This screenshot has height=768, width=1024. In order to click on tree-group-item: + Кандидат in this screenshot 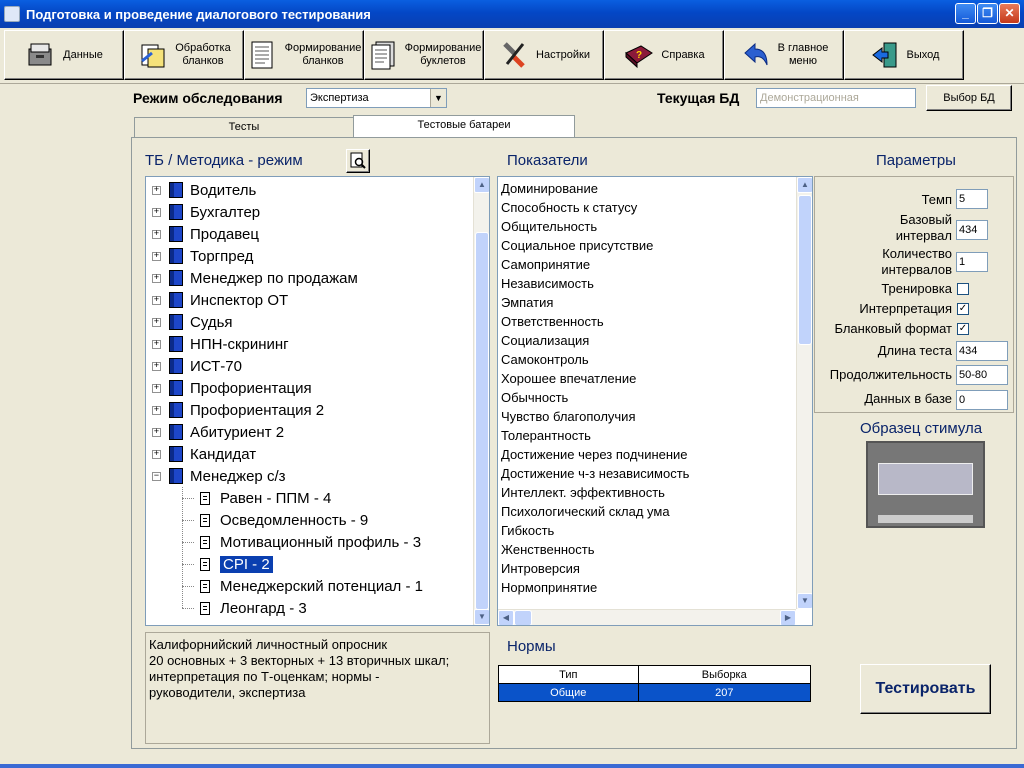, I will do `click(204, 454)`.